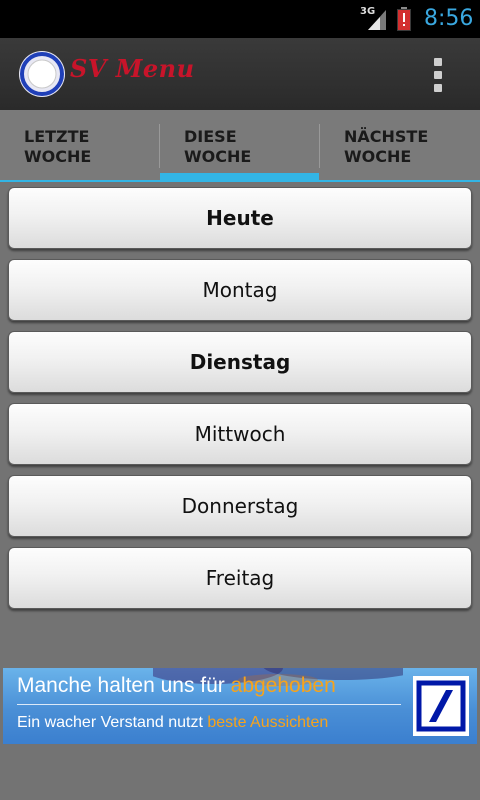 The image size is (480, 800). I want to click on circle-logo-icon, so click(42, 74).